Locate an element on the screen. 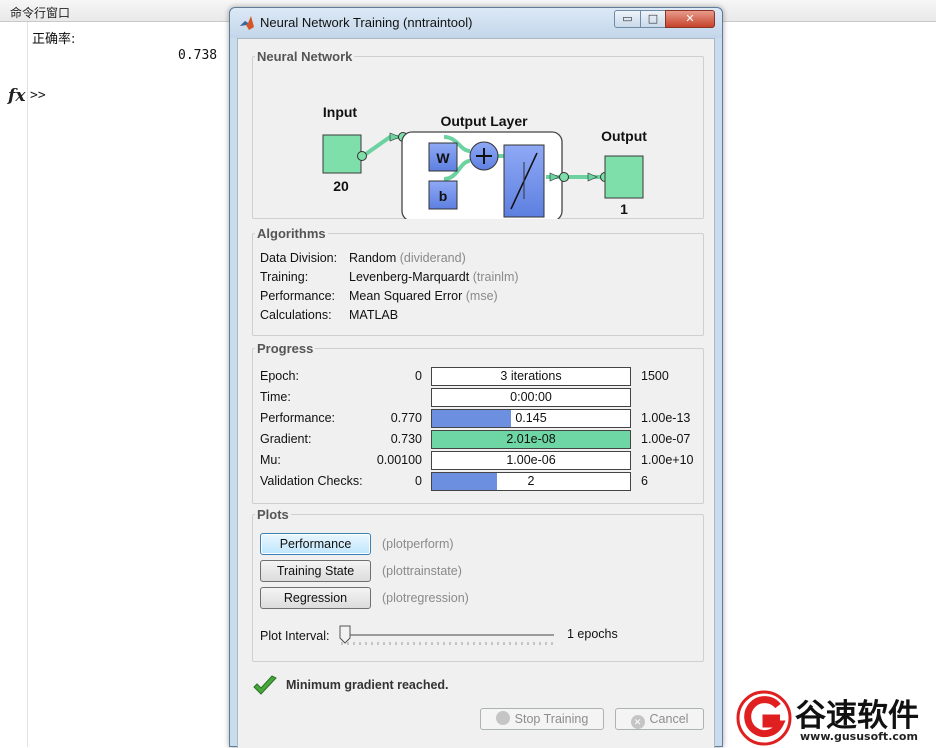 The image size is (936, 748). plot-training-state-button: Training State is located at coordinates (315, 571).